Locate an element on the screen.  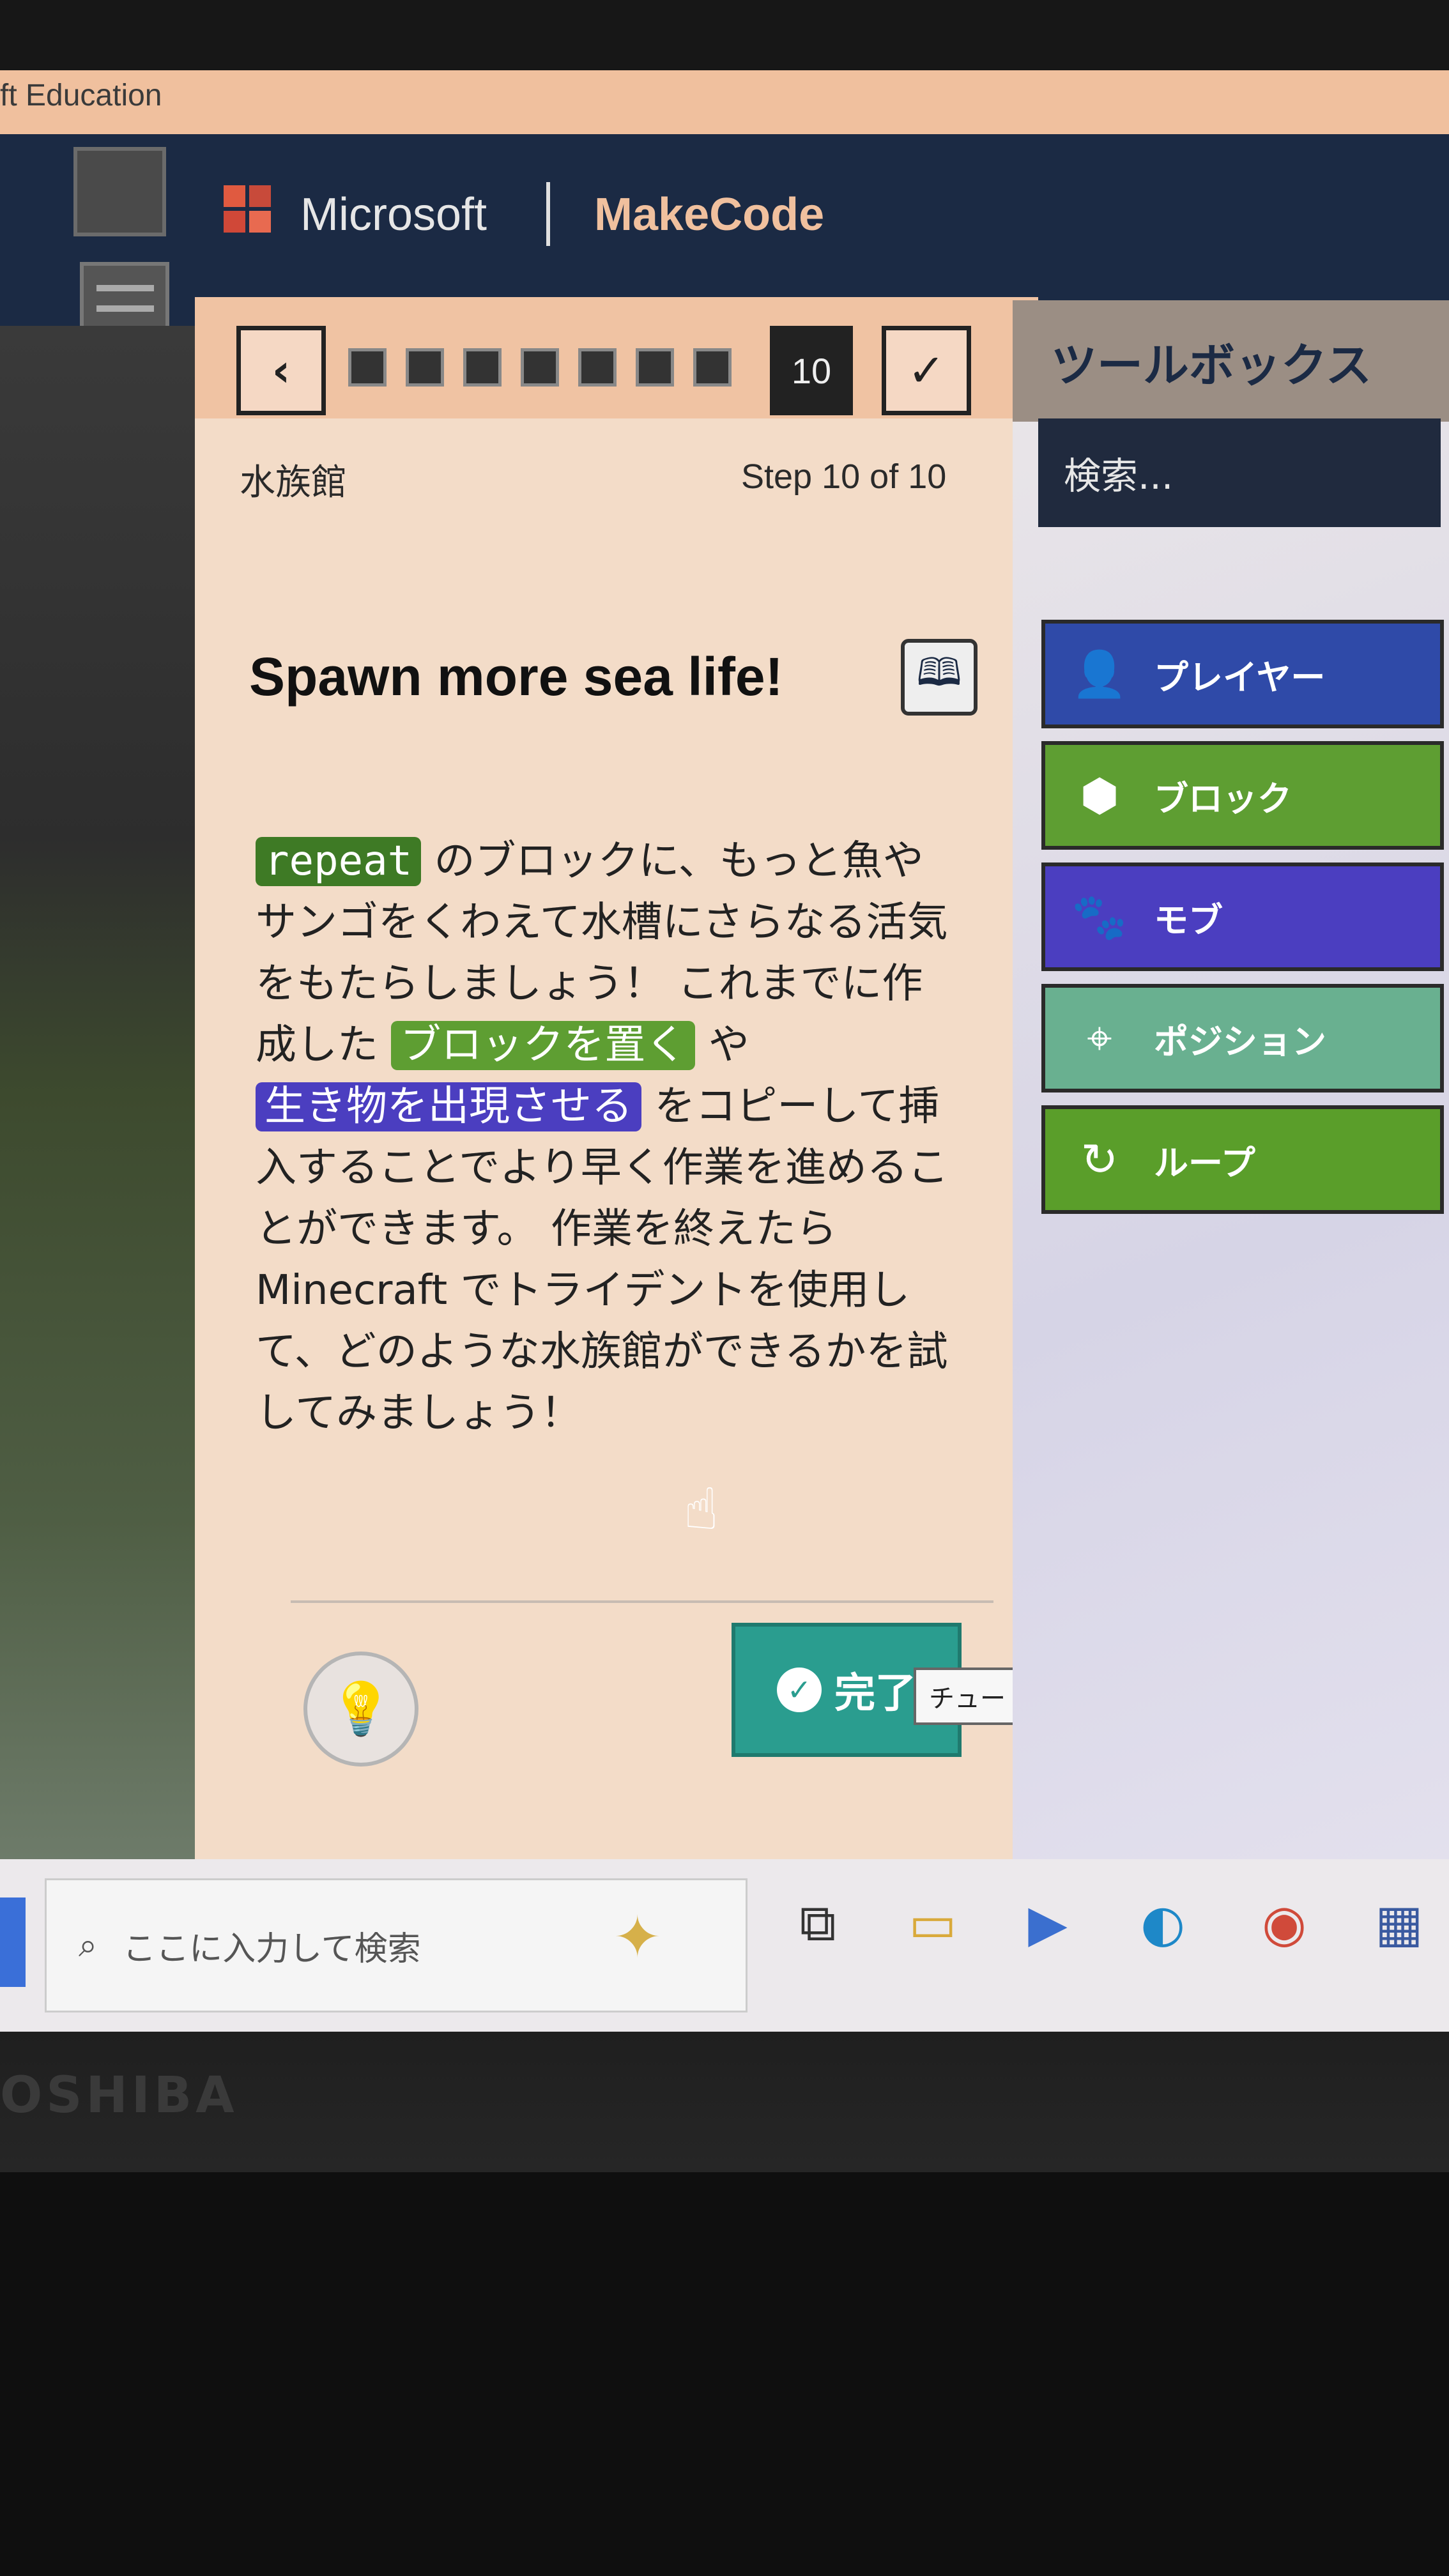
chevron-left-icon: ‹ is located at coordinates (281, 370).